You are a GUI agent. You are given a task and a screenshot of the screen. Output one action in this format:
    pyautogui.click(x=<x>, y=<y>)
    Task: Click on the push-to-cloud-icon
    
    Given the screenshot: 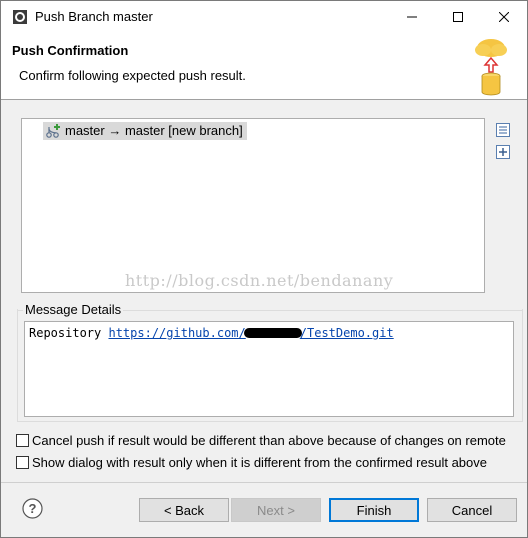 What is the action you would take?
    pyautogui.click(x=491, y=67)
    